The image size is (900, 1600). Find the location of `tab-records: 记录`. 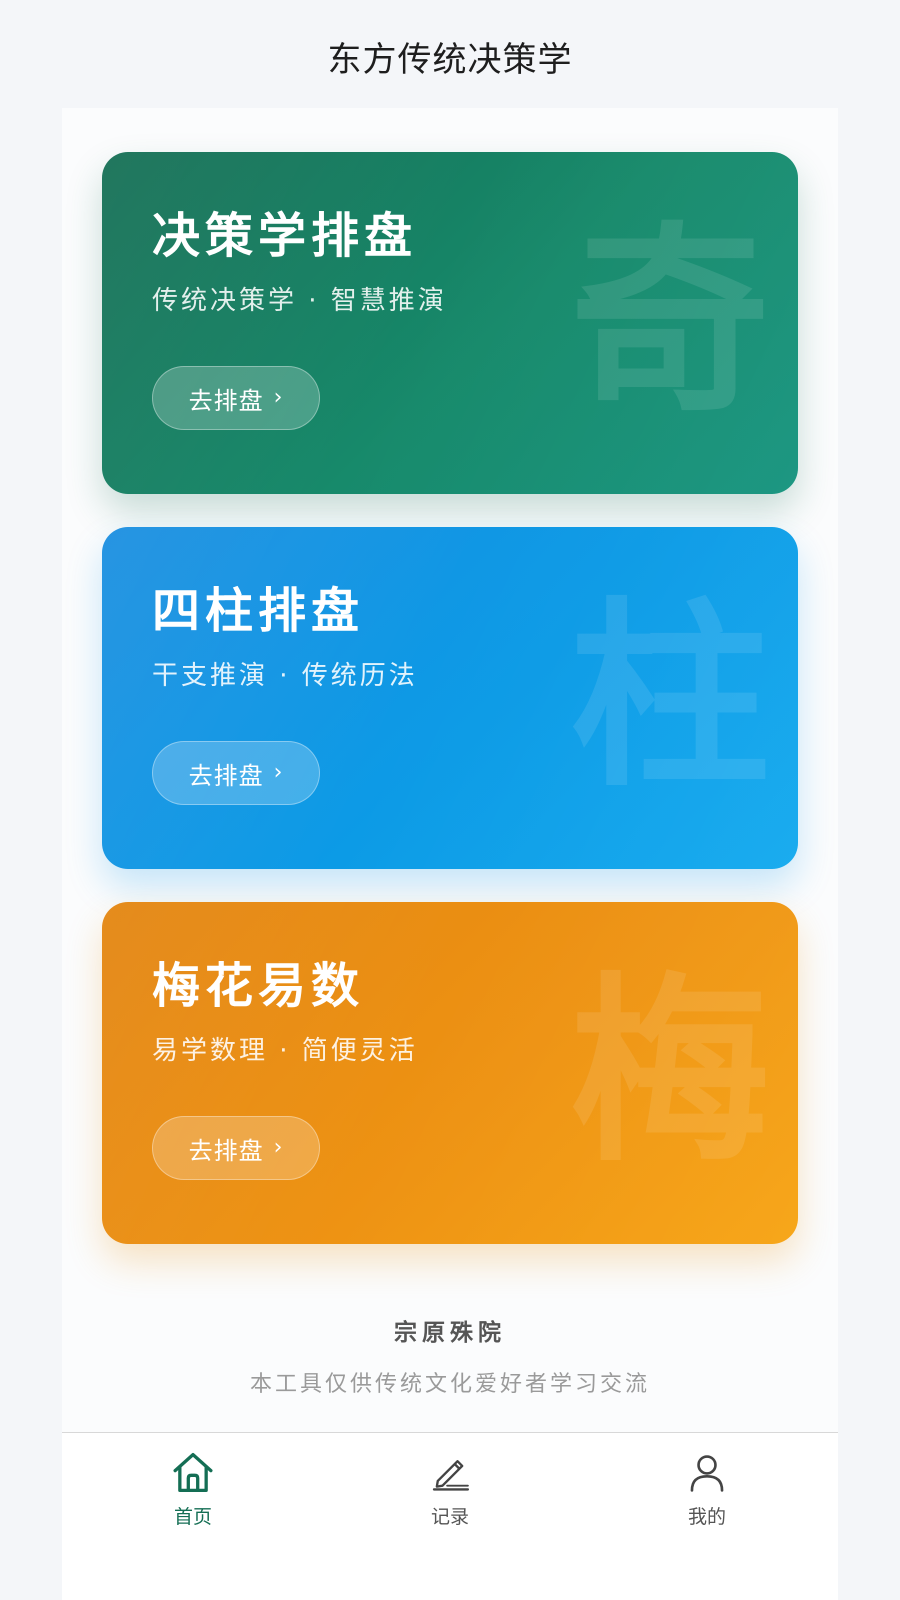

tab-records: 记录 is located at coordinates (450, 1489).